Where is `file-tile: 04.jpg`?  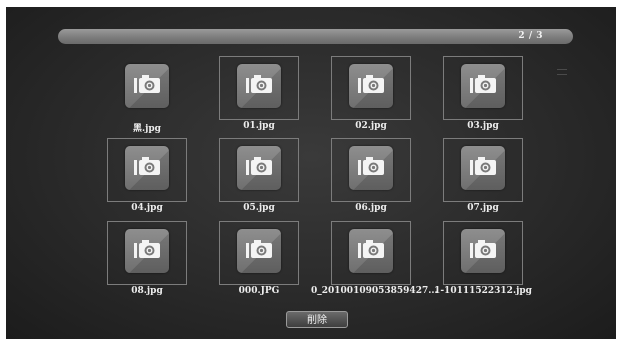 file-tile: 04.jpg is located at coordinates (147, 178).